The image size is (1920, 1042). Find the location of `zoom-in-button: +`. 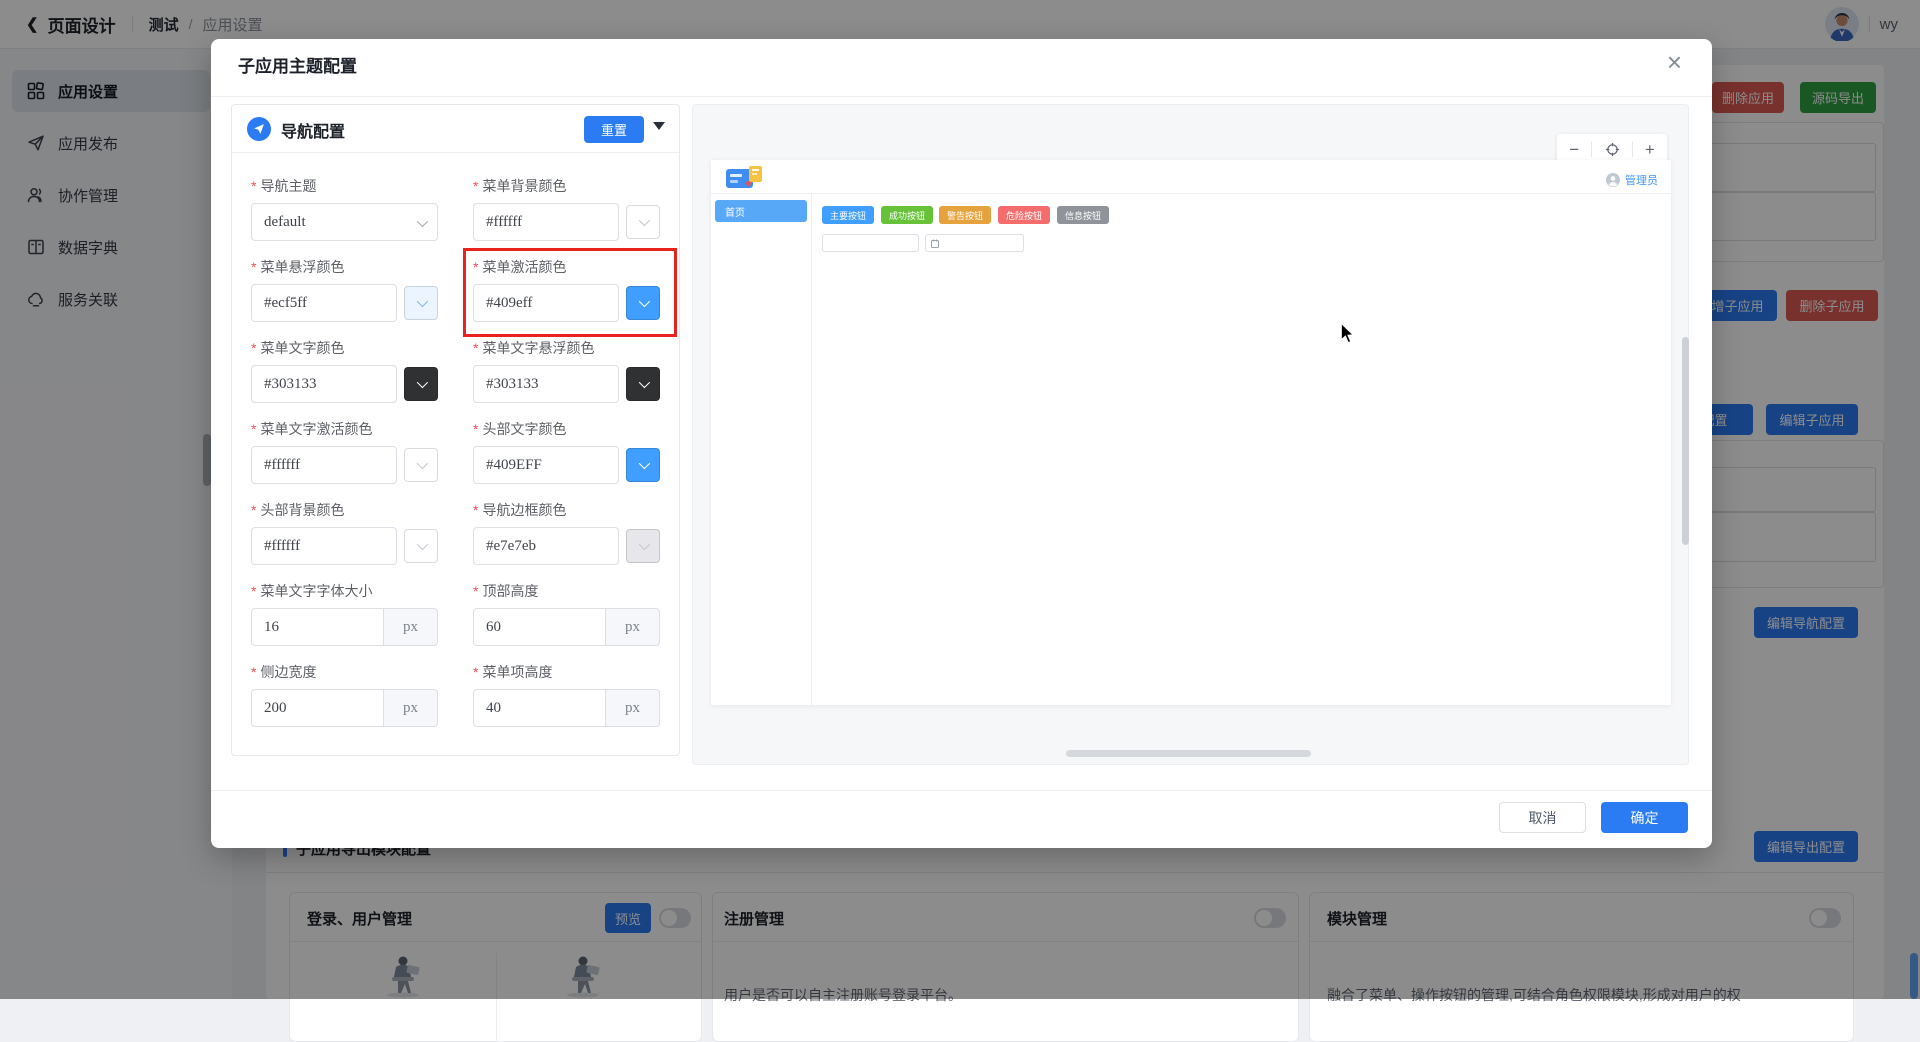

zoom-in-button: + is located at coordinates (1650, 149).